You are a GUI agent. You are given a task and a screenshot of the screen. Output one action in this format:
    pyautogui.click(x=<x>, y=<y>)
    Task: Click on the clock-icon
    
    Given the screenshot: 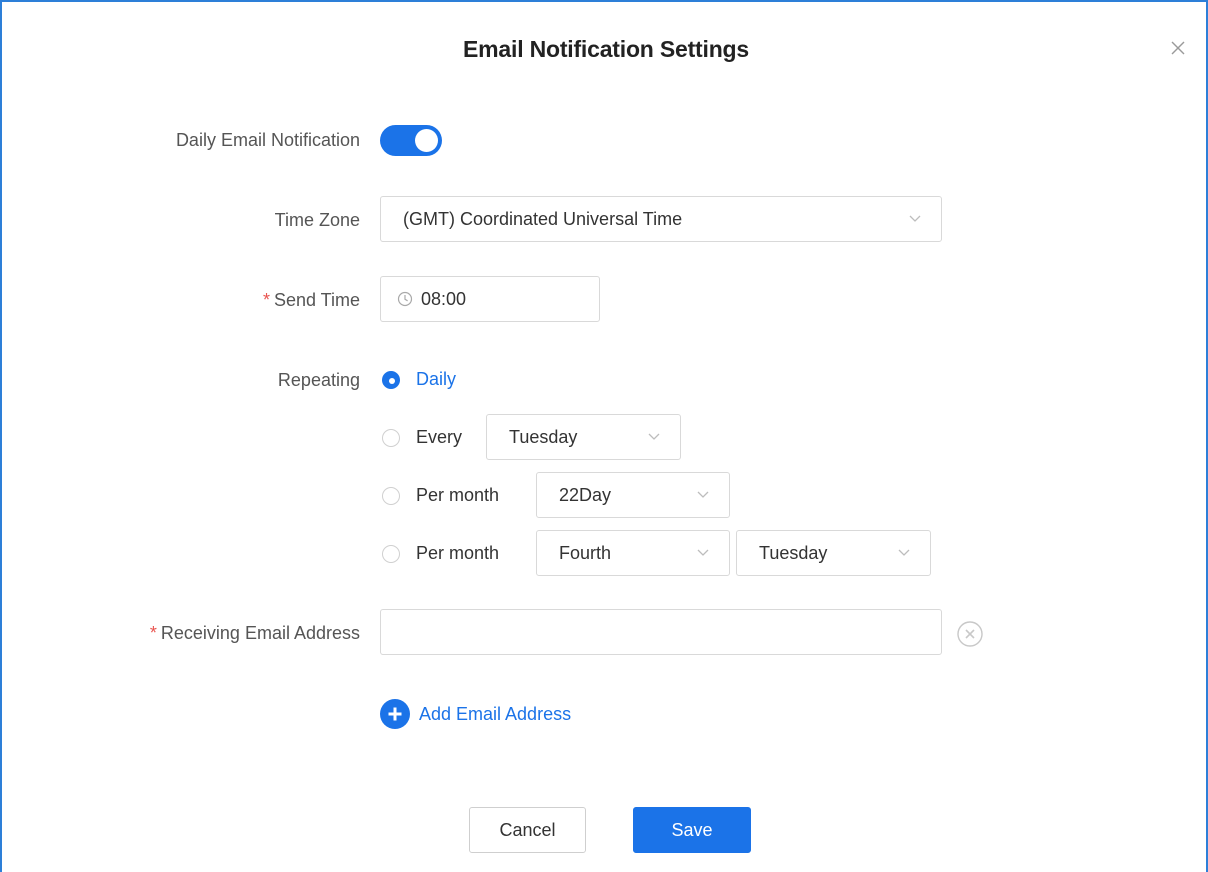 What is the action you would take?
    pyautogui.click(x=405, y=299)
    